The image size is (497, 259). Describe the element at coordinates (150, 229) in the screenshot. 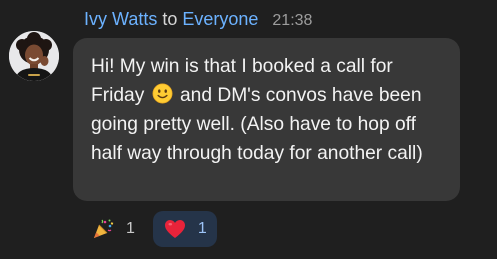

I see `reactions-bar: 1 1` at that location.